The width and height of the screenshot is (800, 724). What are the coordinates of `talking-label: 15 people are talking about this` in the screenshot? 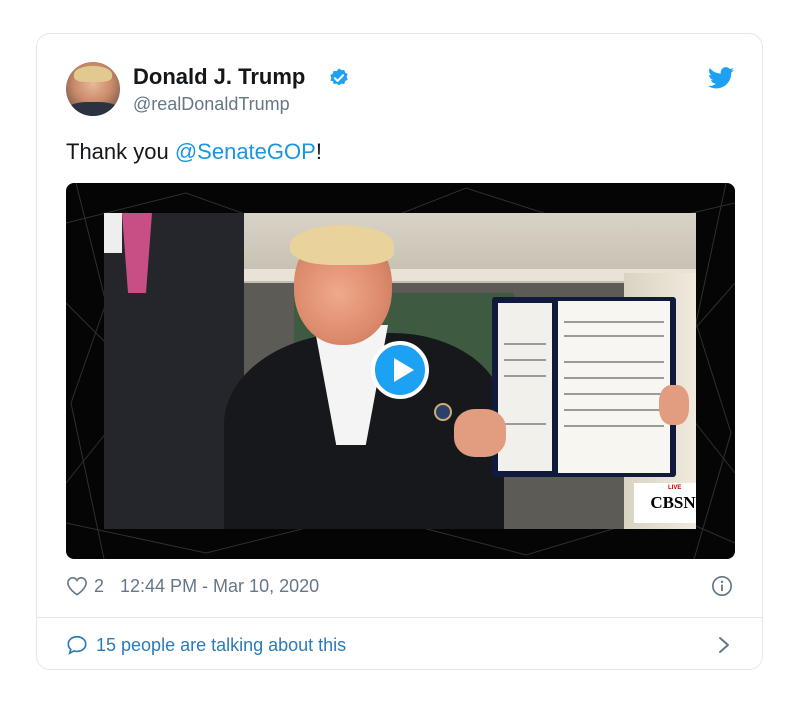 It's located at (221, 644).